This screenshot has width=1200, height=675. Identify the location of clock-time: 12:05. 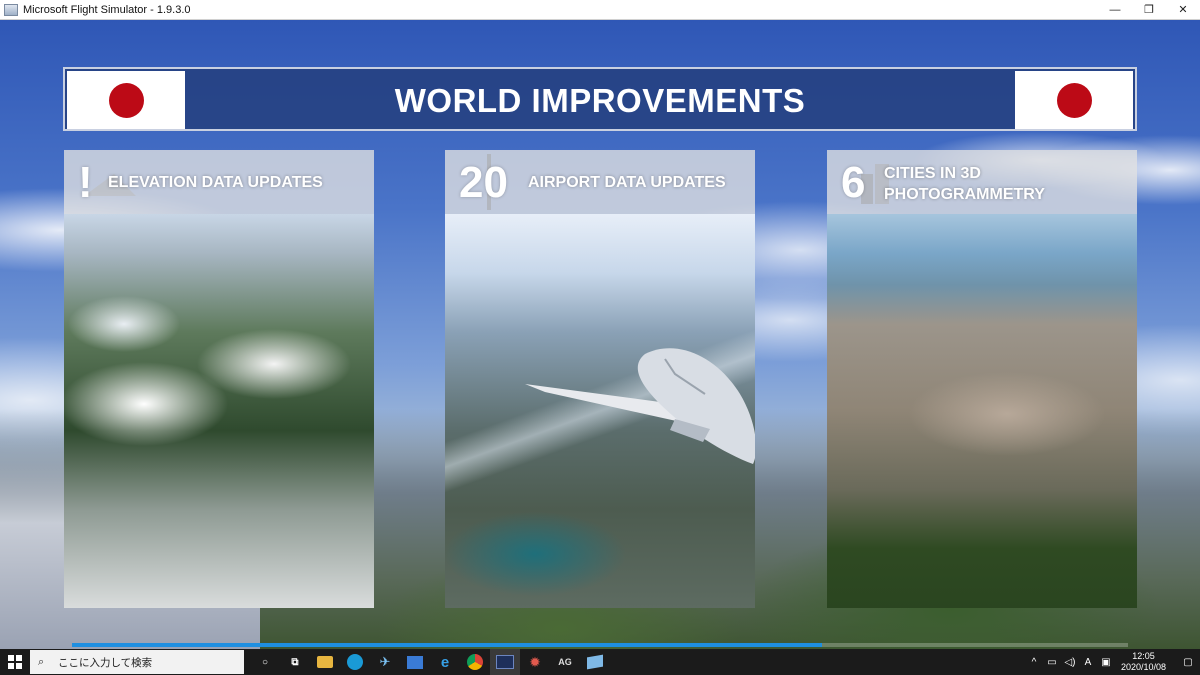
(1143, 656).